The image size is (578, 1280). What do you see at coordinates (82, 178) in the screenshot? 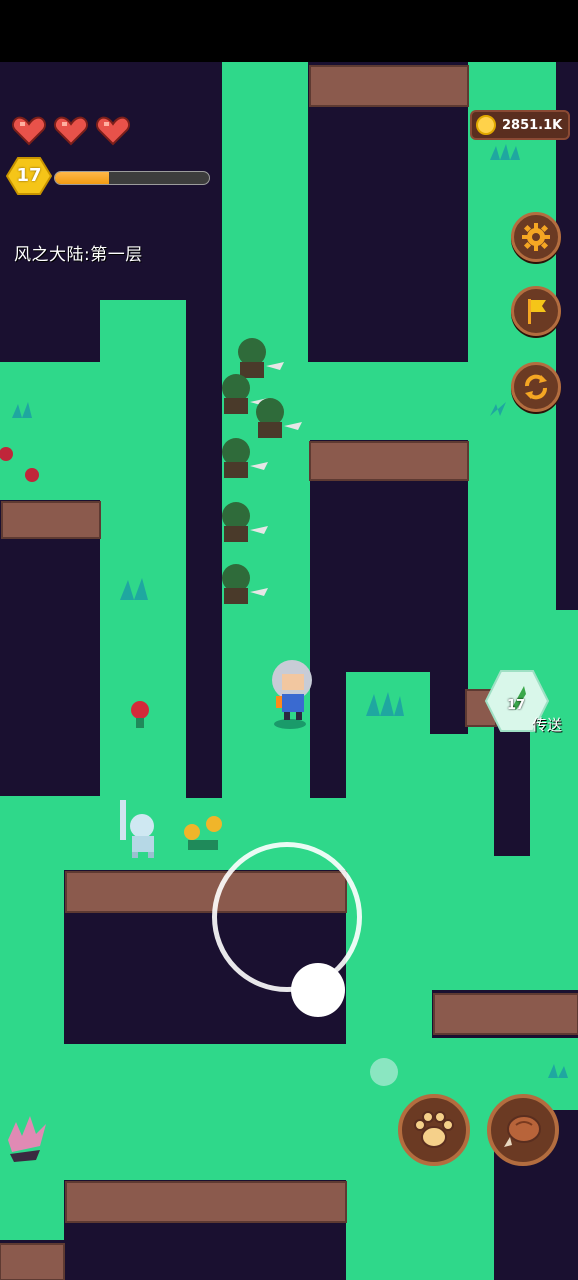
I see `xp-fill` at bounding box center [82, 178].